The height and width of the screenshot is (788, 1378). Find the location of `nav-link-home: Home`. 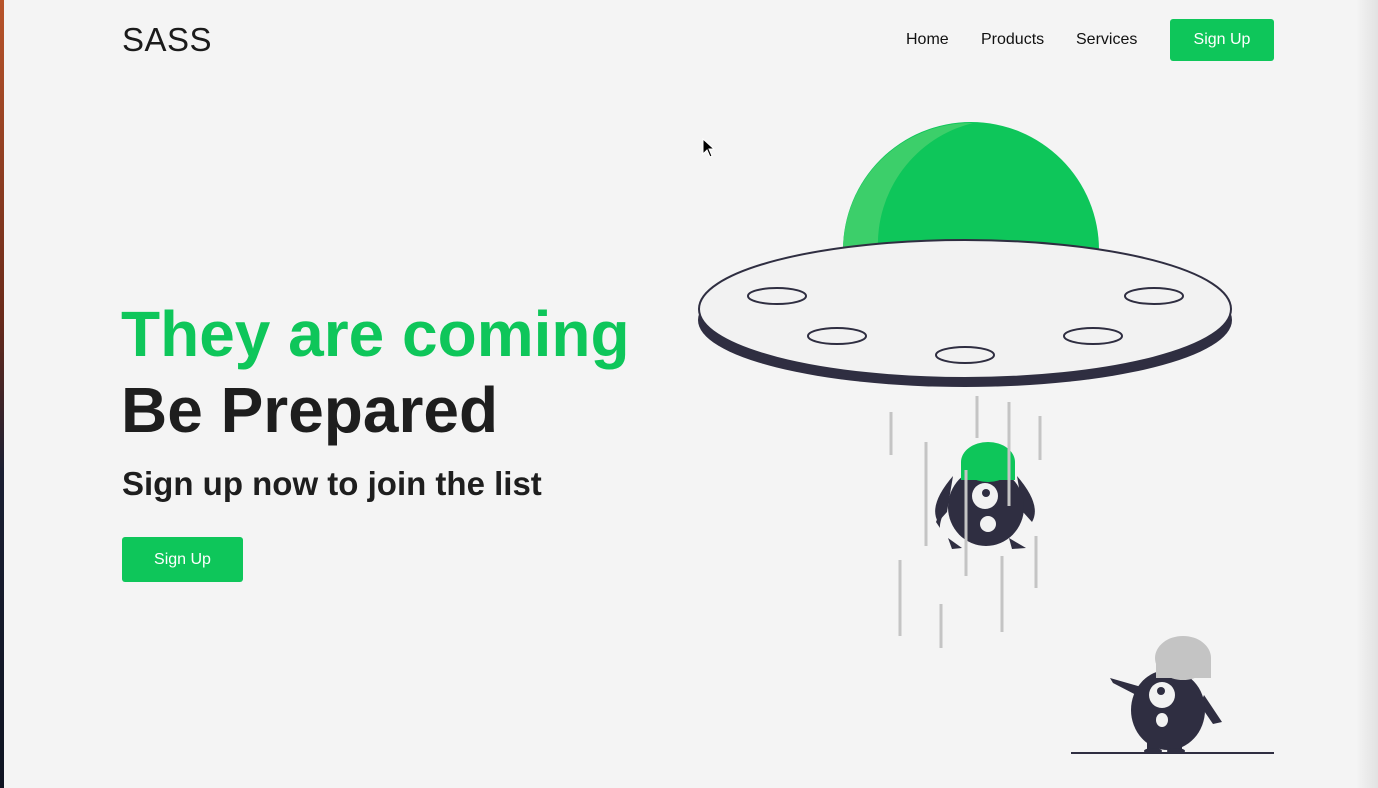

nav-link-home: Home is located at coordinates (927, 40).